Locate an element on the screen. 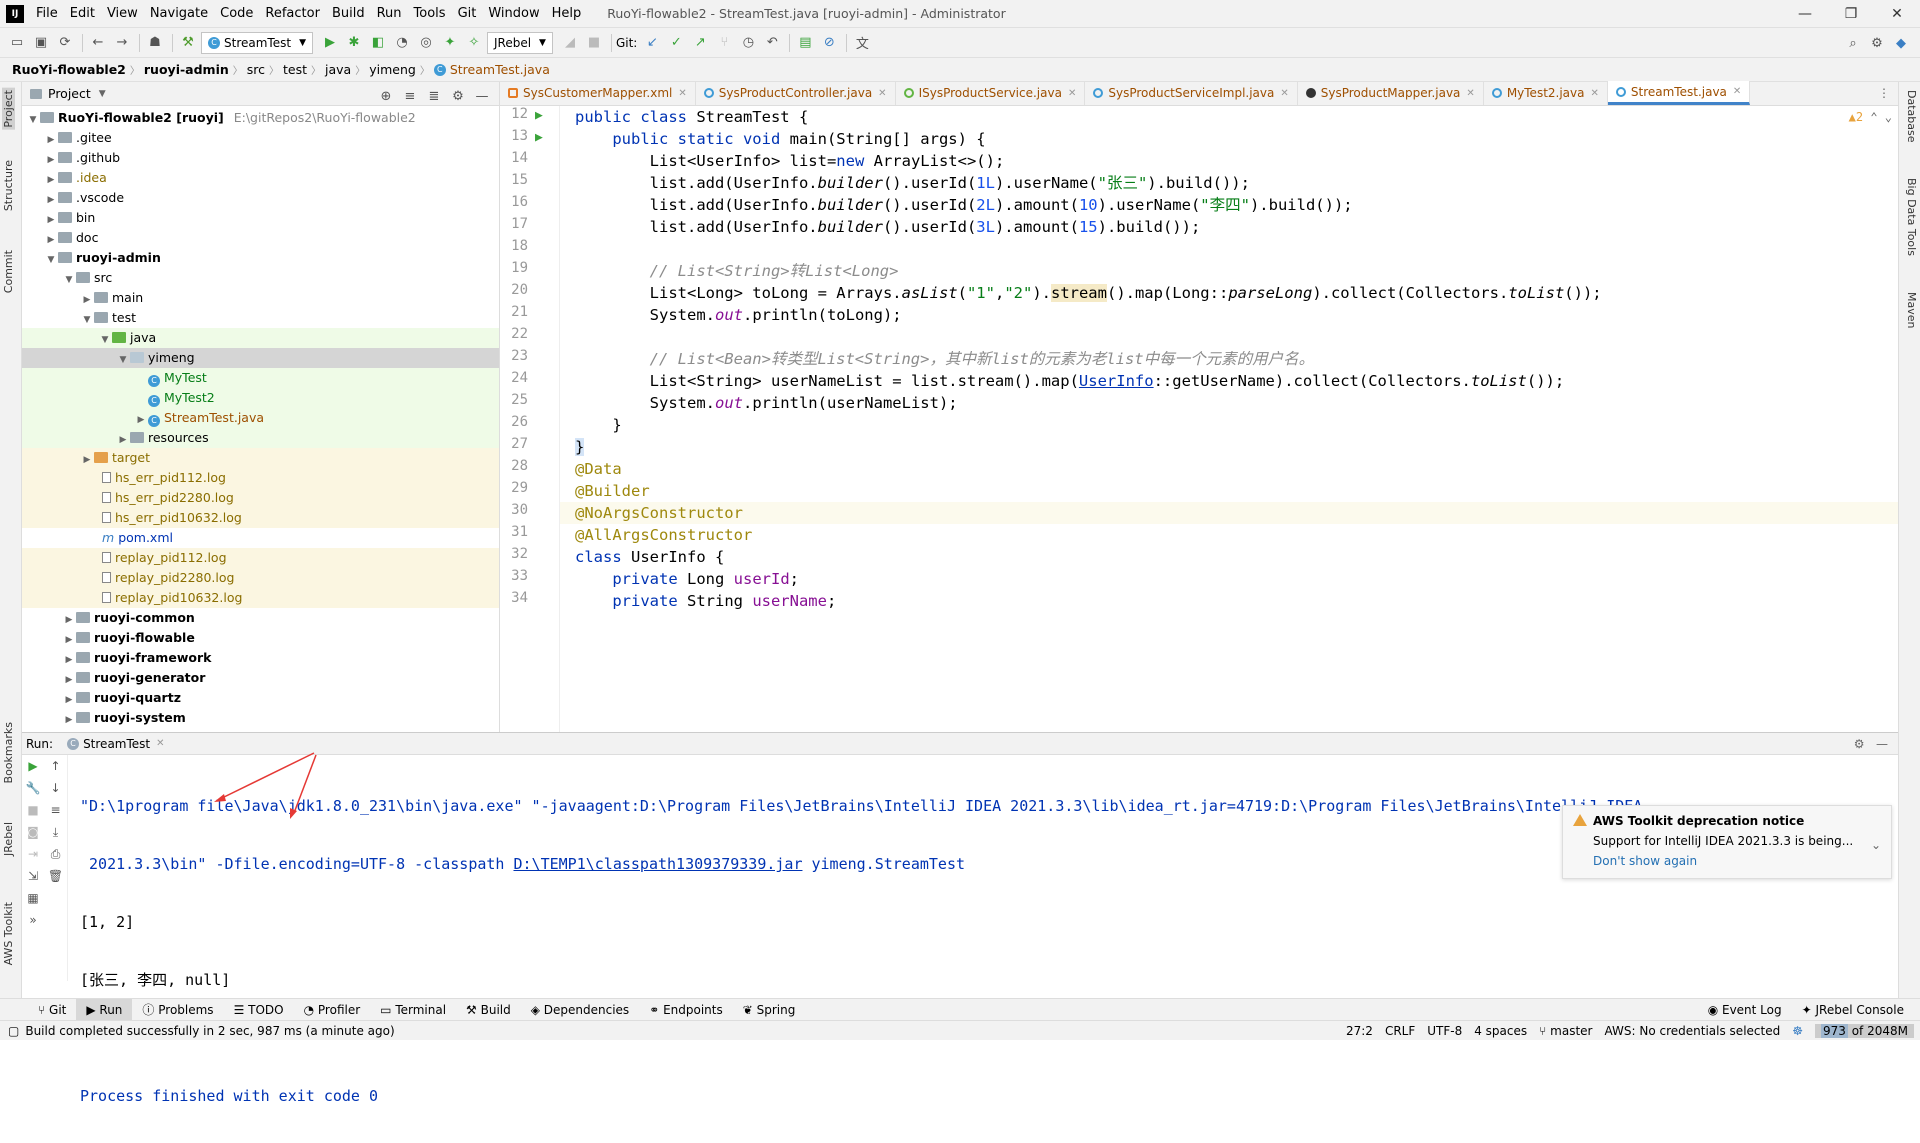  tree-item: hs_err_pid10632.log is located at coordinates (260, 518).